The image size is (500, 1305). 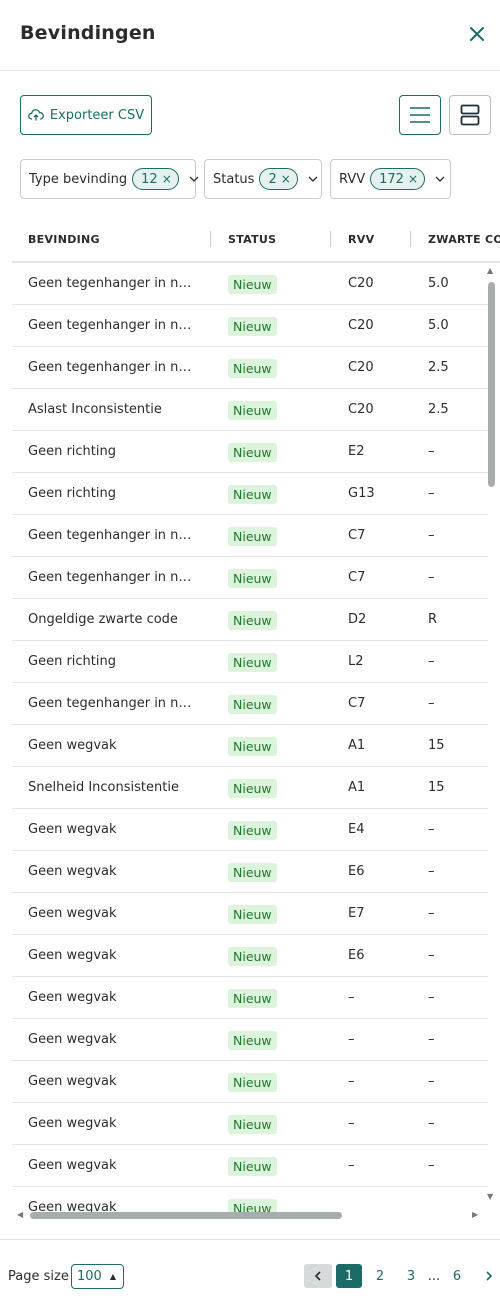 I want to click on previous-page-button, so click(x=318, y=1276).